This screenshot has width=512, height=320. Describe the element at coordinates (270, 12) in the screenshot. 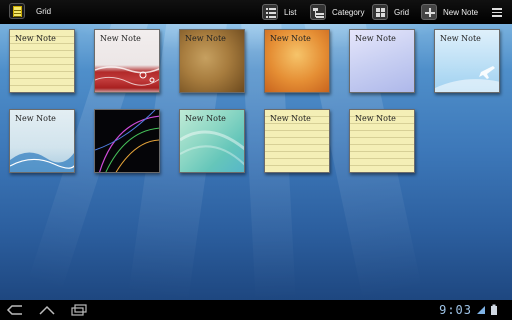

I see `list-icon` at that location.